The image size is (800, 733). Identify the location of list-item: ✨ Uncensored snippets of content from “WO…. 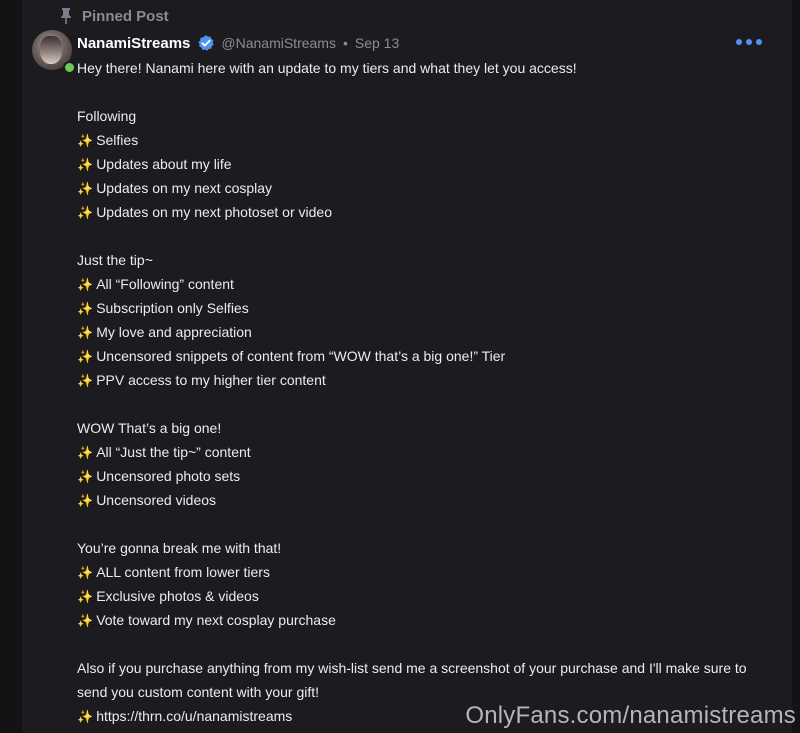
(291, 356).